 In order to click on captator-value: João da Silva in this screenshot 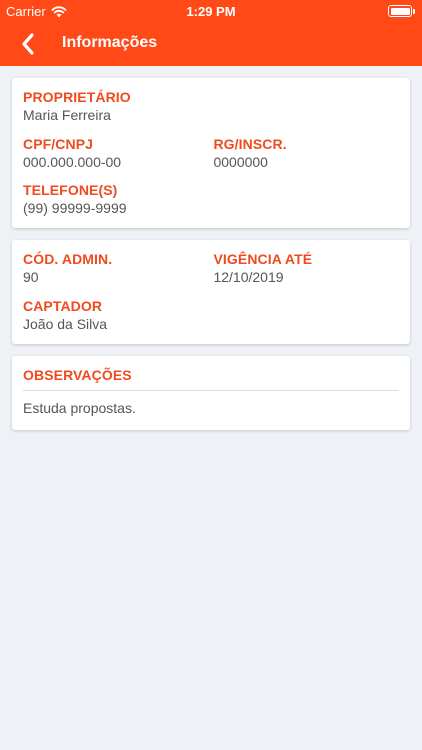, I will do `click(65, 324)`.